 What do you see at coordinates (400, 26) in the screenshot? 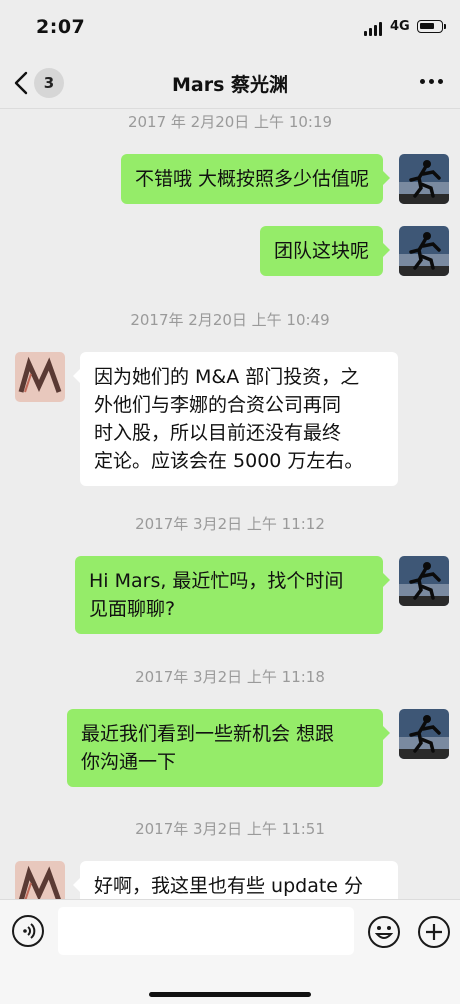
I see `network-type: 4G` at bounding box center [400, 26].